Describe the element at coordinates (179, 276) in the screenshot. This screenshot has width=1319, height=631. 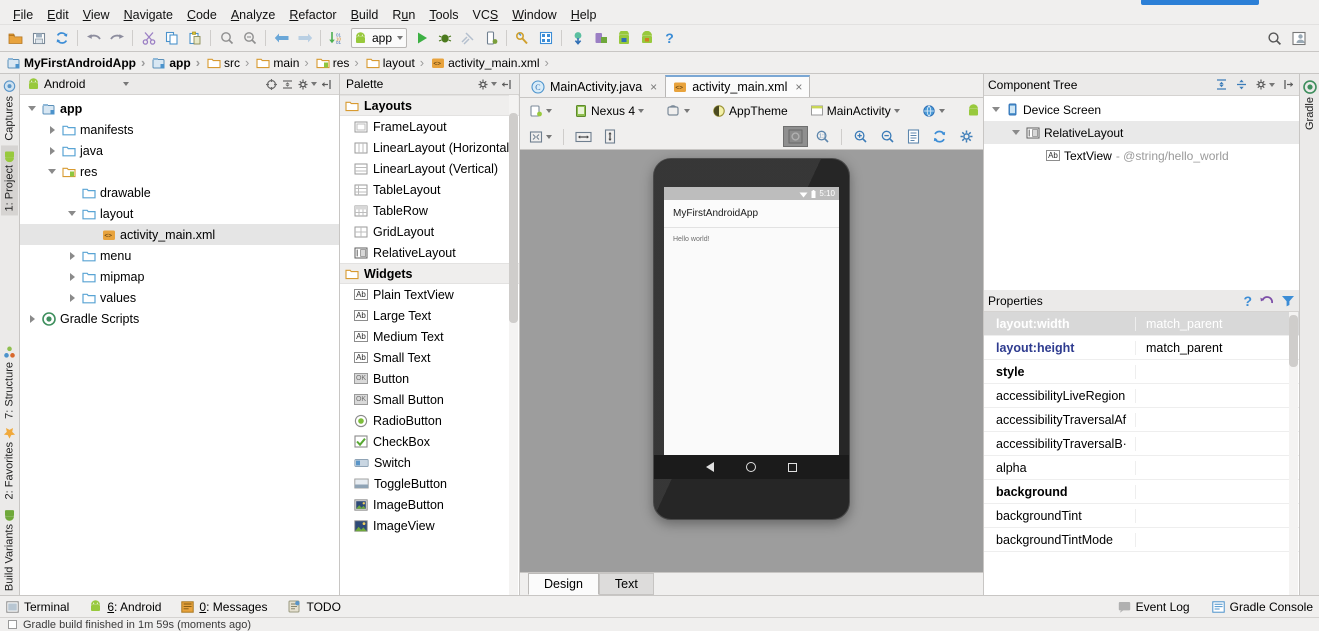
I see `tree-item-mipmap: mipmap` at that location.